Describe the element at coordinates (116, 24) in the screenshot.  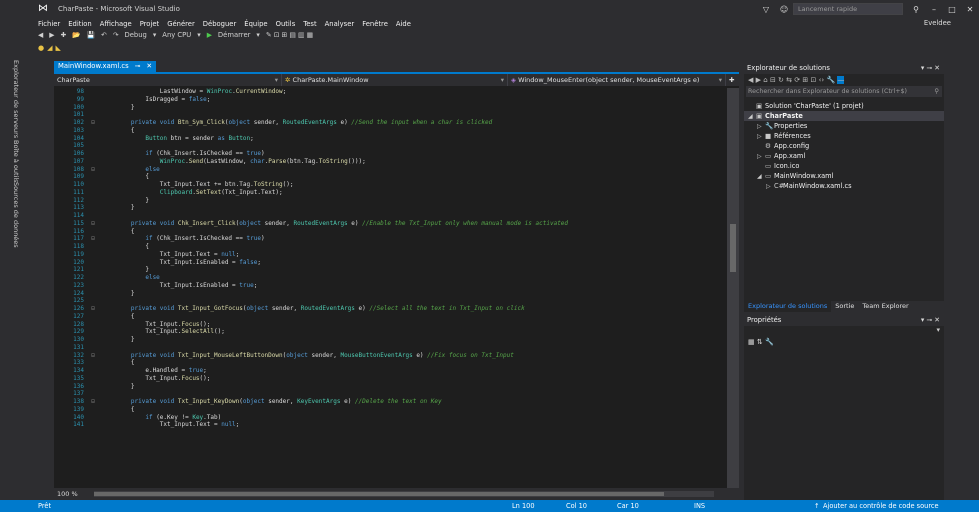
I see `menu-item: Affichage` at that location.